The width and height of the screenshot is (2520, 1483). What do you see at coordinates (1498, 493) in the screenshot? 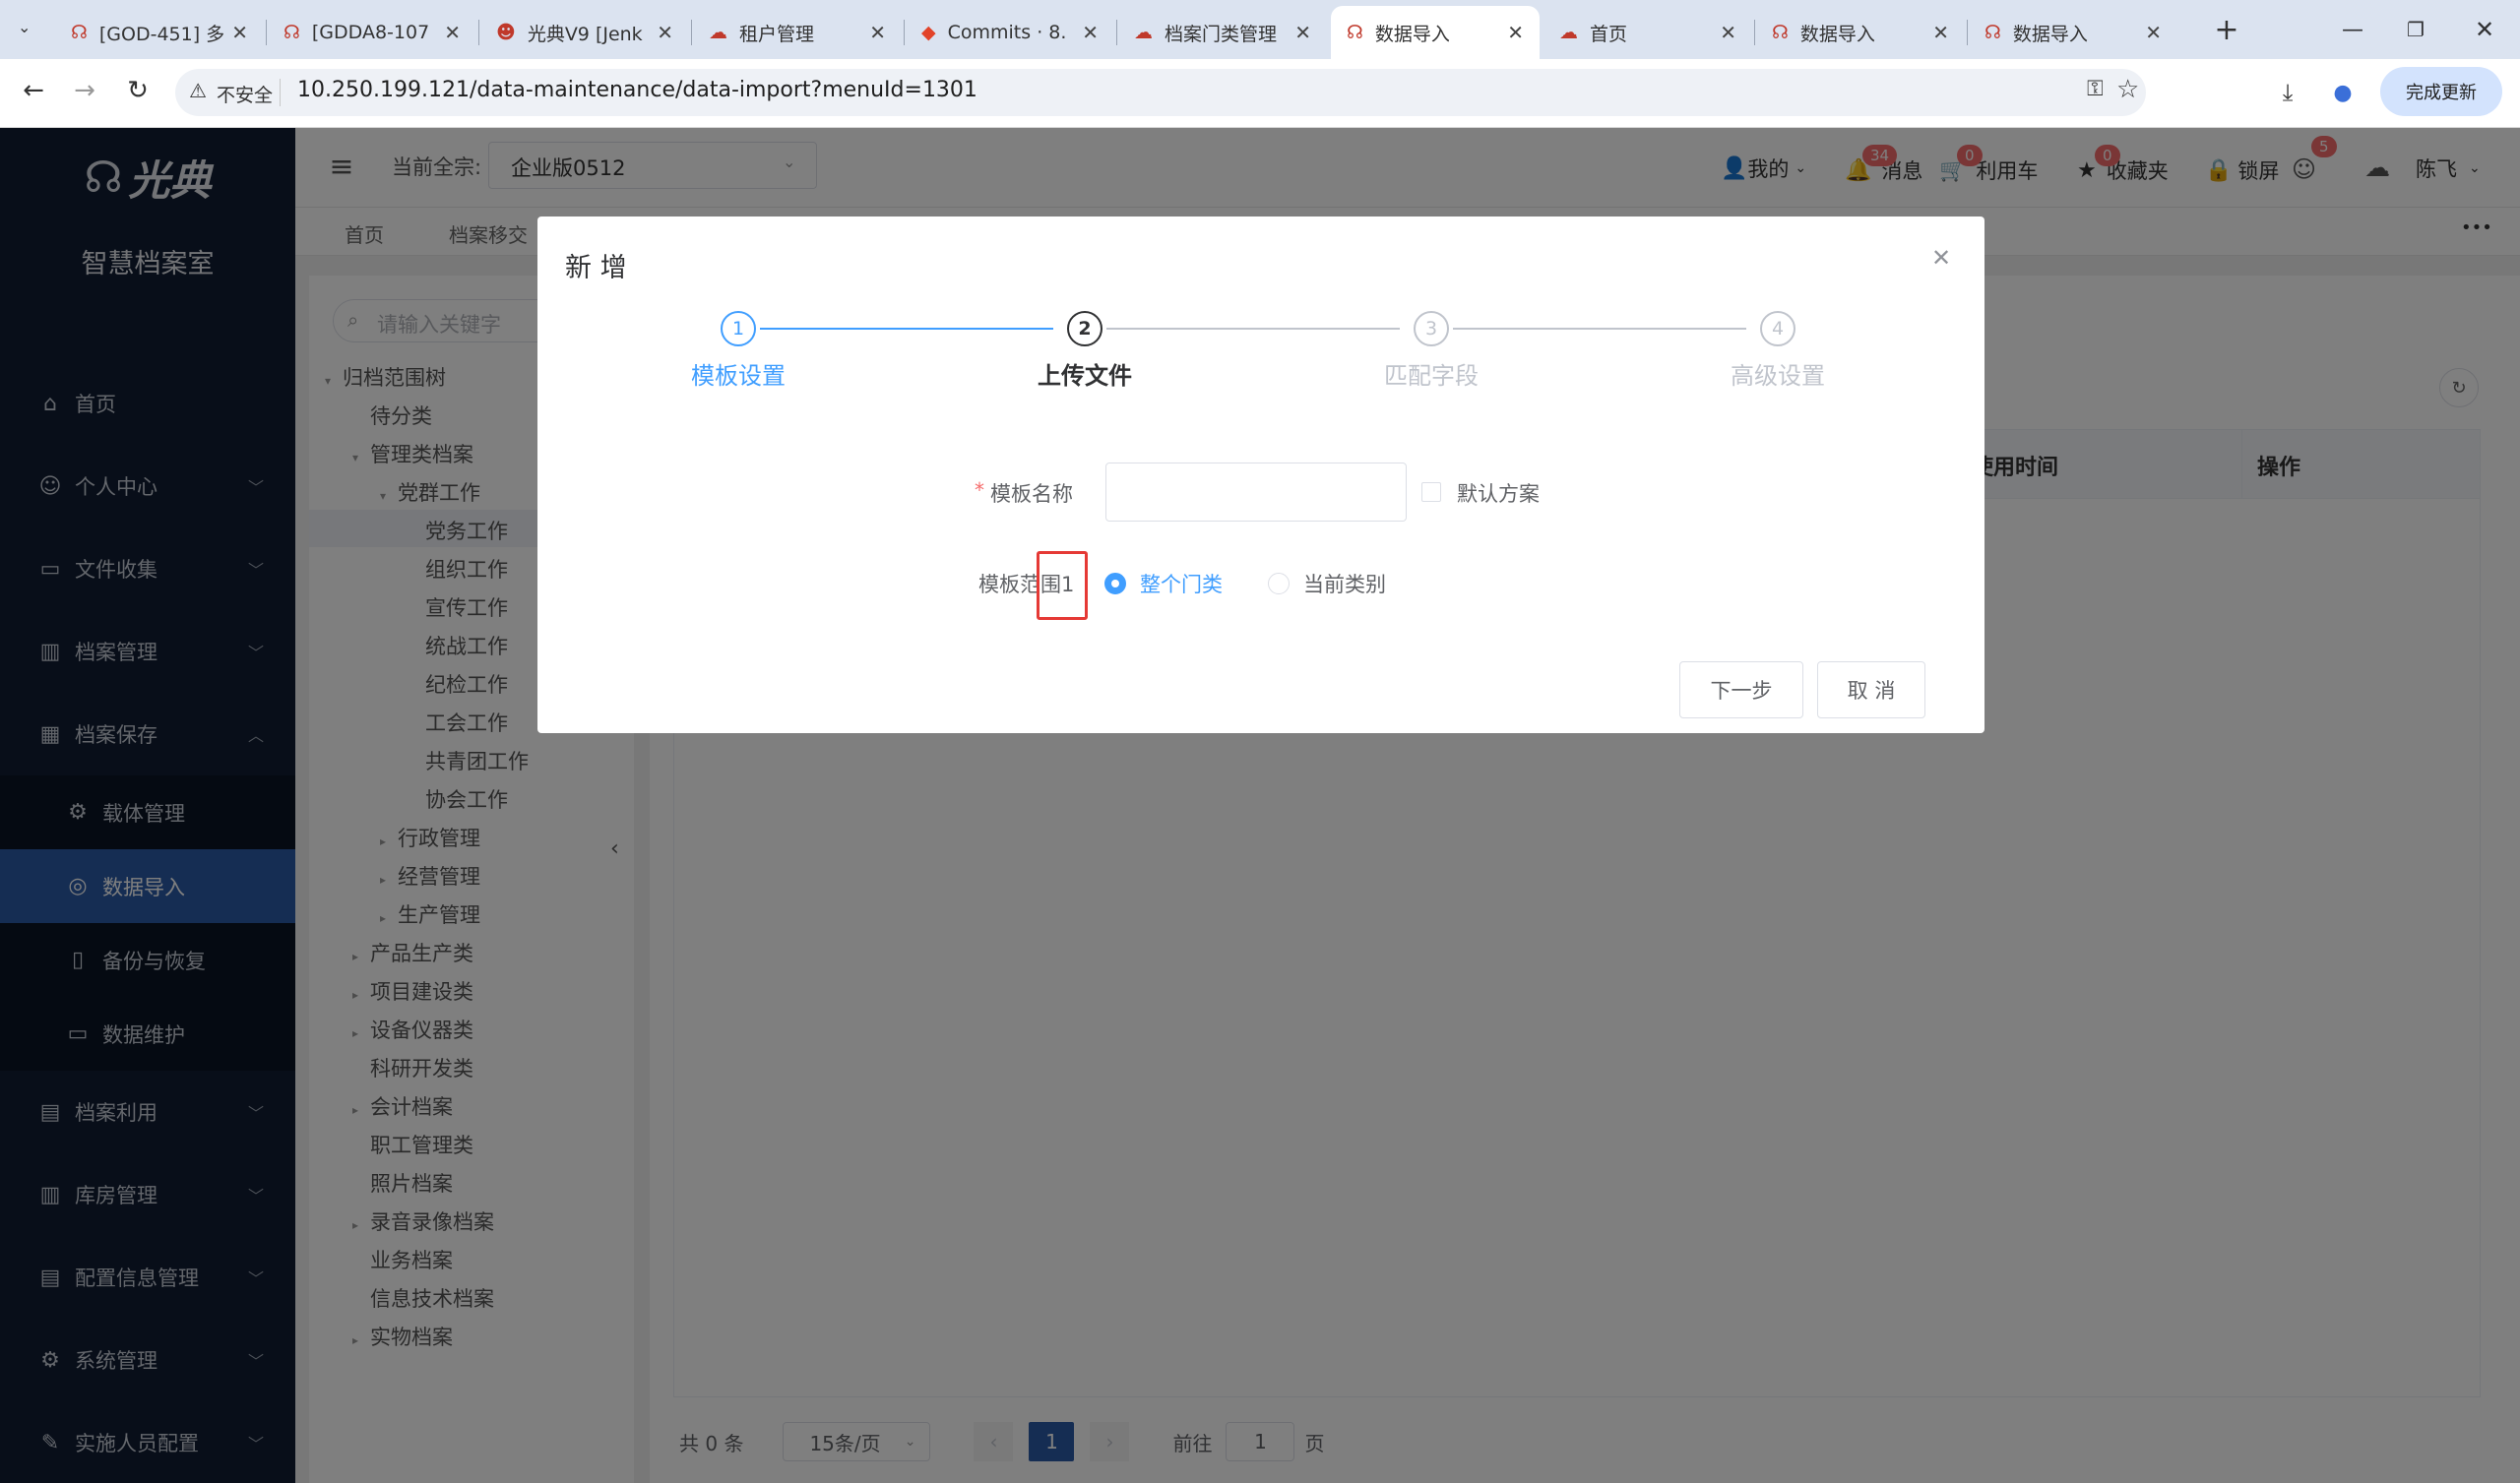
I see `default-scheme-label: 默认方案` at bounding box center [1498, 493].